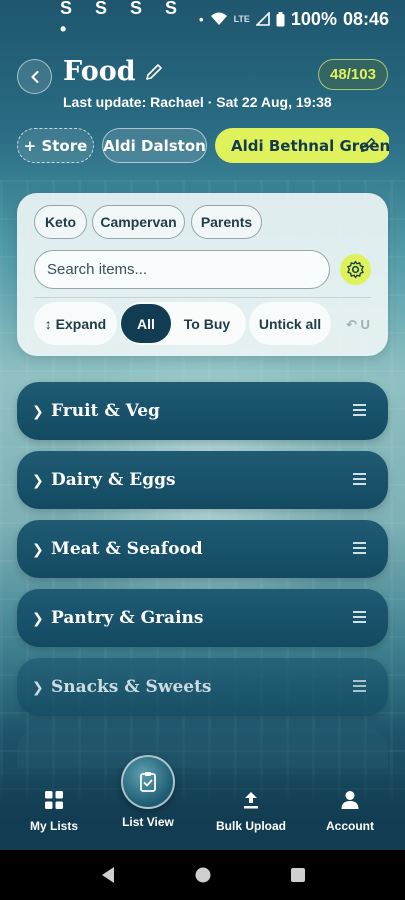 Image resolution: width=405 pixels, height=900 pixels. I want to click on store-chip-aldi-dalston: Aldi Dalston, so click(154, 145).